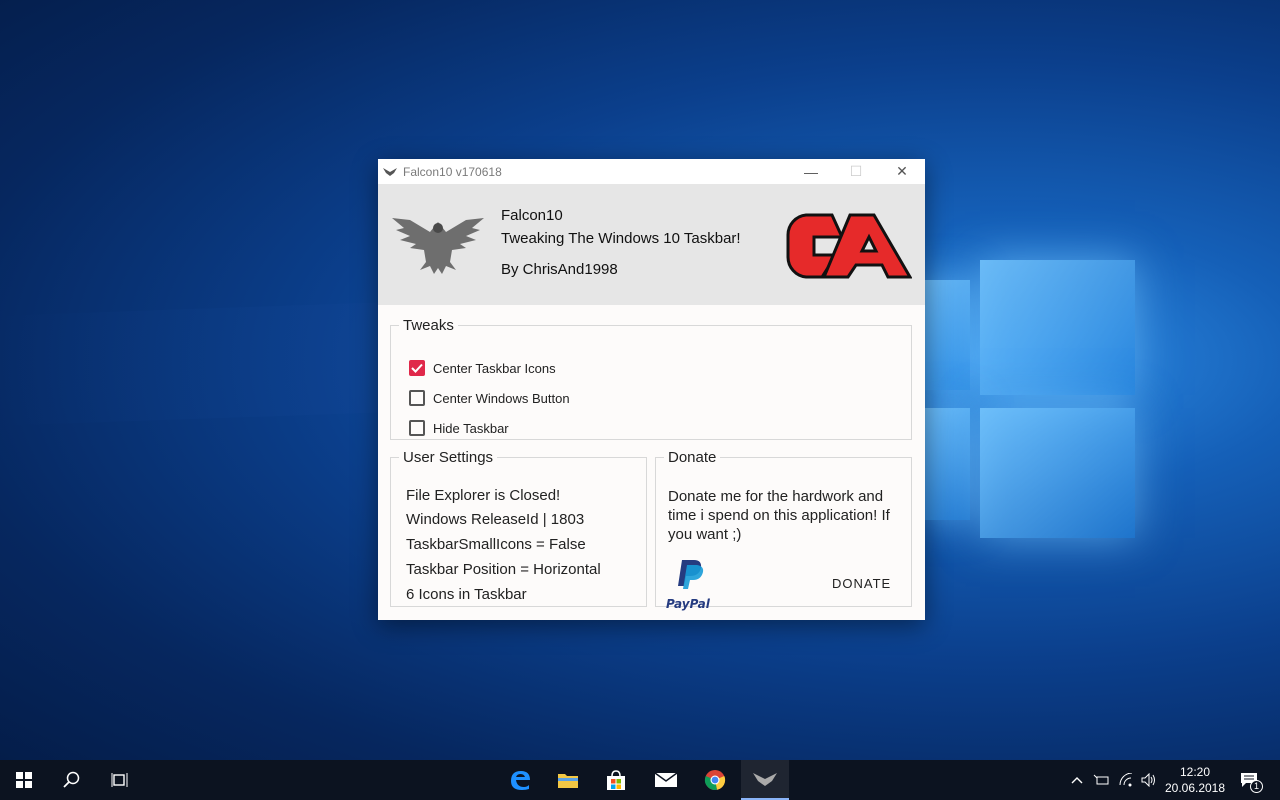 This screenshot has height=800, width=1280. I want to click on window-title: Falcon10 v170618, so click(452, 171).